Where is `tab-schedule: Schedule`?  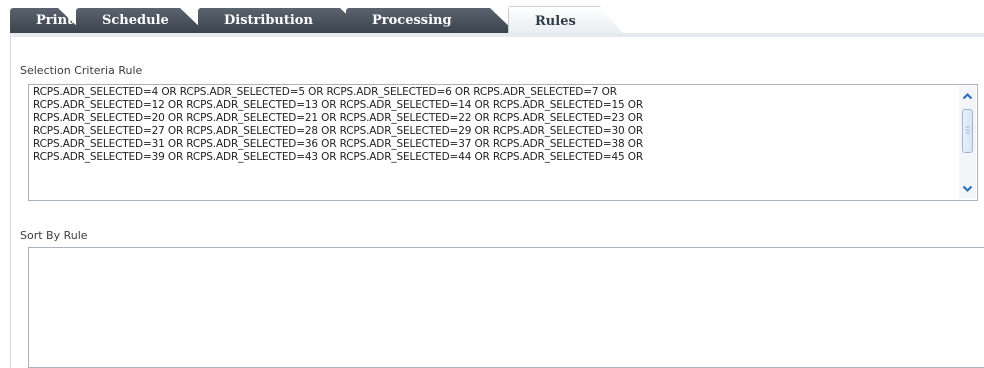 tab-schedule: Schedule is located at coordinates (141, 20).